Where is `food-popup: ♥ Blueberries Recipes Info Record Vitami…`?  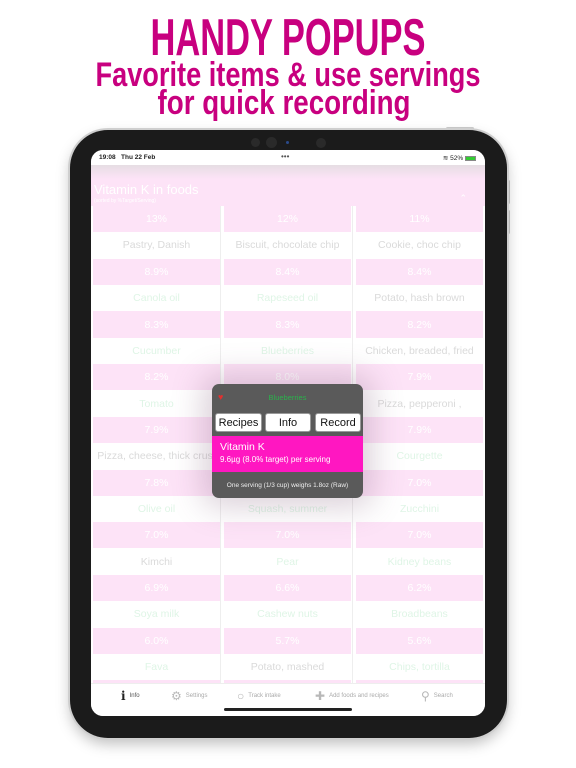
food-popup: ♥ Blueberries Recipes Info Record Vitami… is located at coordinates (287, 441).